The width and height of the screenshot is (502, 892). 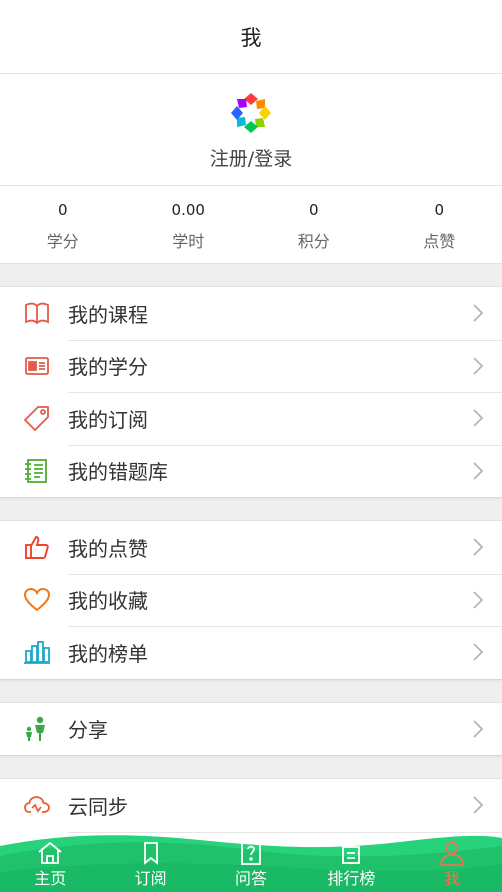 I want to click on people-icon, so click(x=37, y=729).